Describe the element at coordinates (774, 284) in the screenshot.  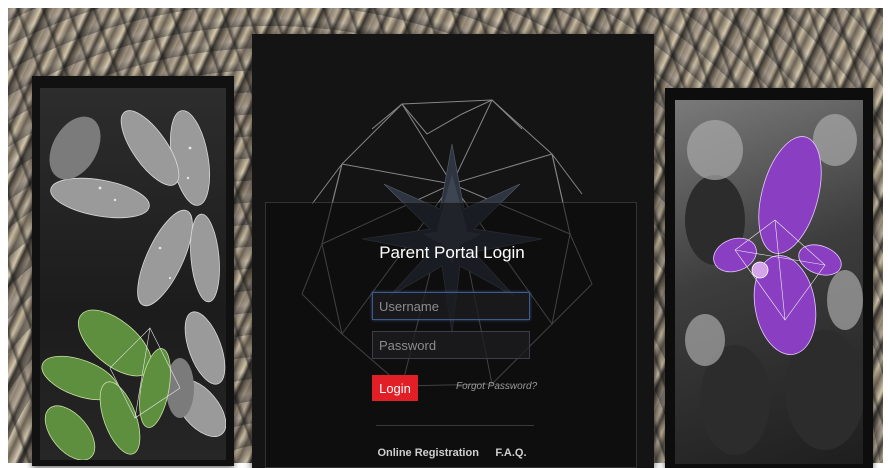
I see `orchid-illustration` at that location.